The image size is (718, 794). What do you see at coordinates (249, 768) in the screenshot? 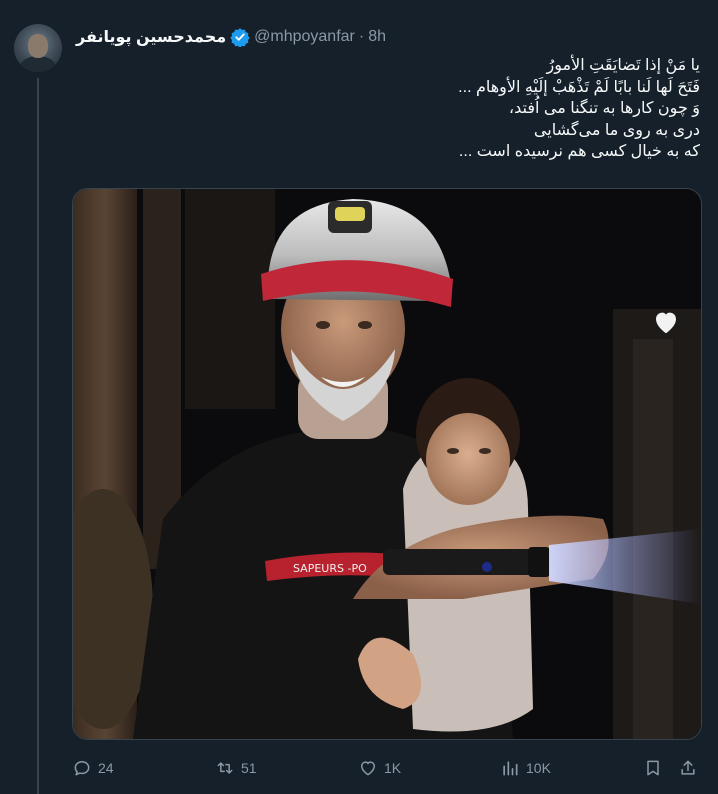
I see `repost-count: 51` at bounding box center [249, 768].